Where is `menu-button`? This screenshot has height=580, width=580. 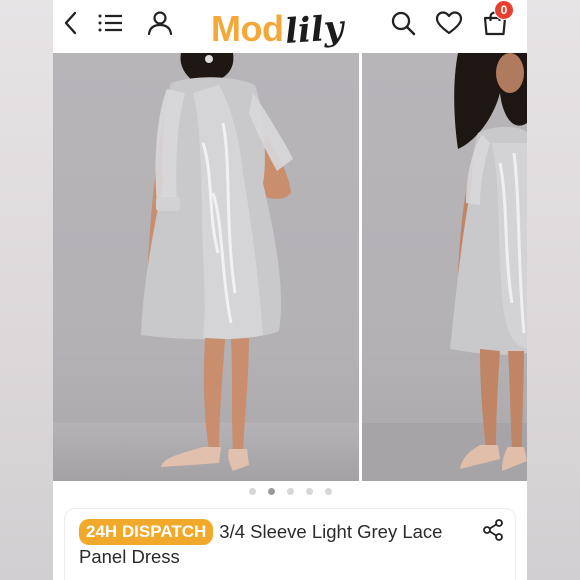 menu-button is located at coordinates (110, 23).